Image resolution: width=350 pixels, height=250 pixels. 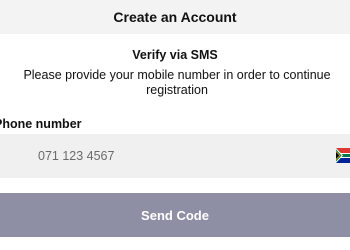 I want to click on verify-sms-title: Verify via SMS, so click(x=175, y=55).